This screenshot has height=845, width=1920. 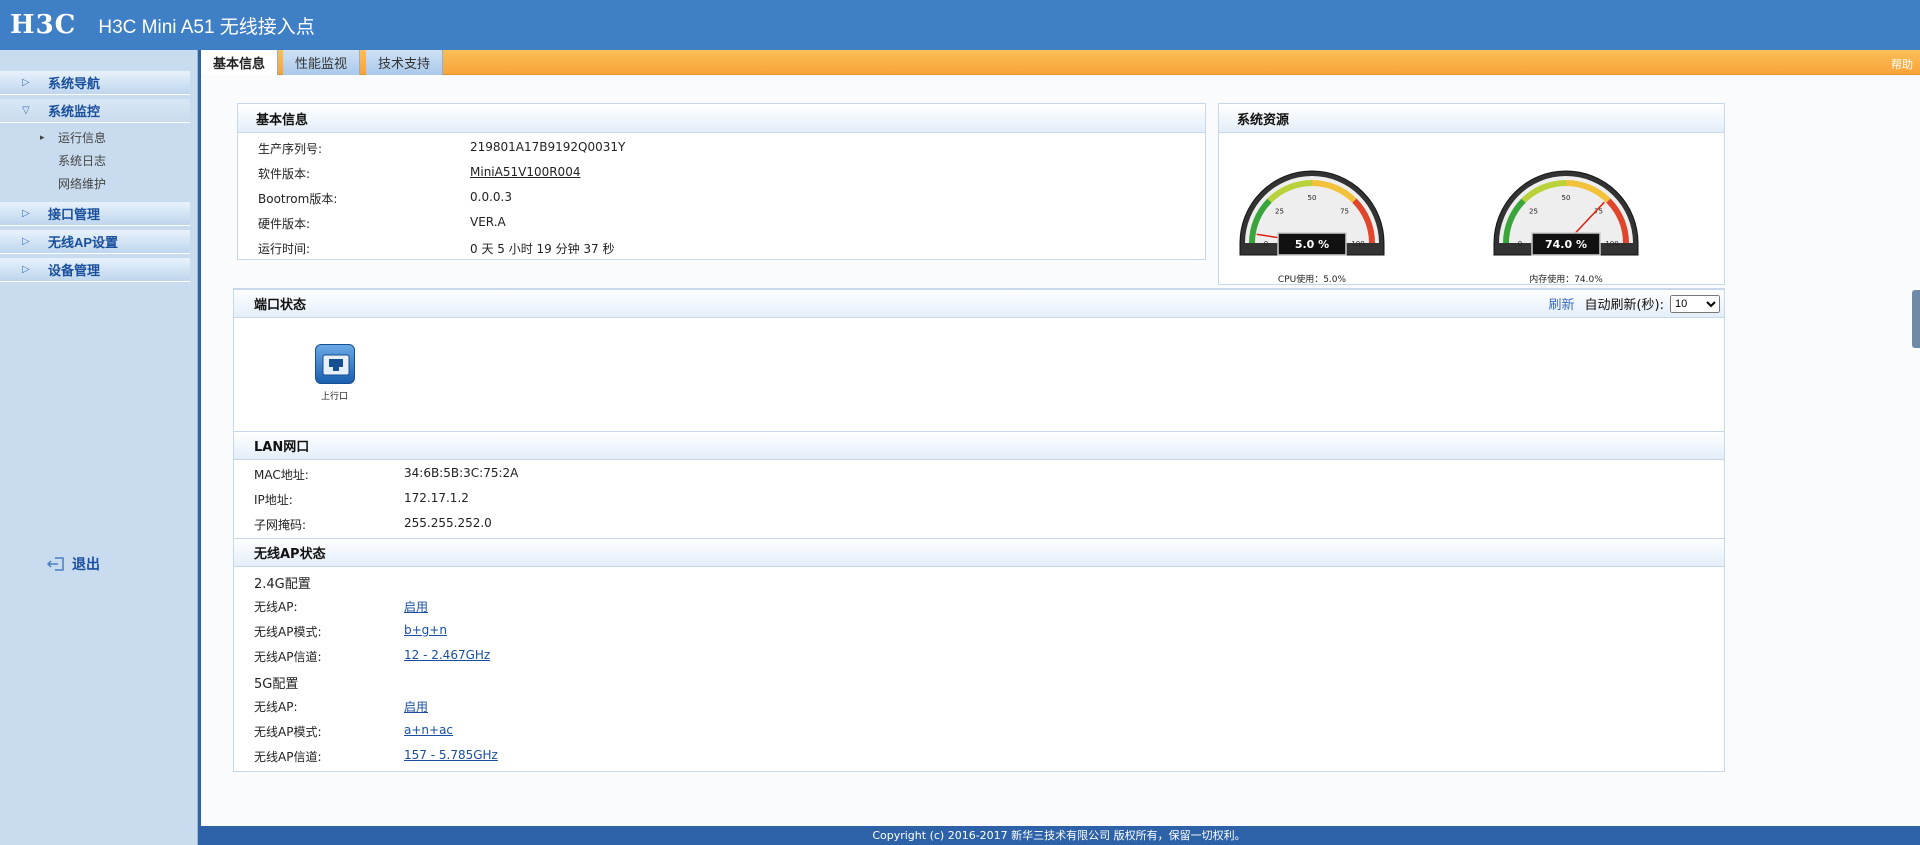 What do you see at coordinates (416, 706) in the screenshot?
I see `wlan-5g-enable-link: 启用` at bounding box center [416, 706].